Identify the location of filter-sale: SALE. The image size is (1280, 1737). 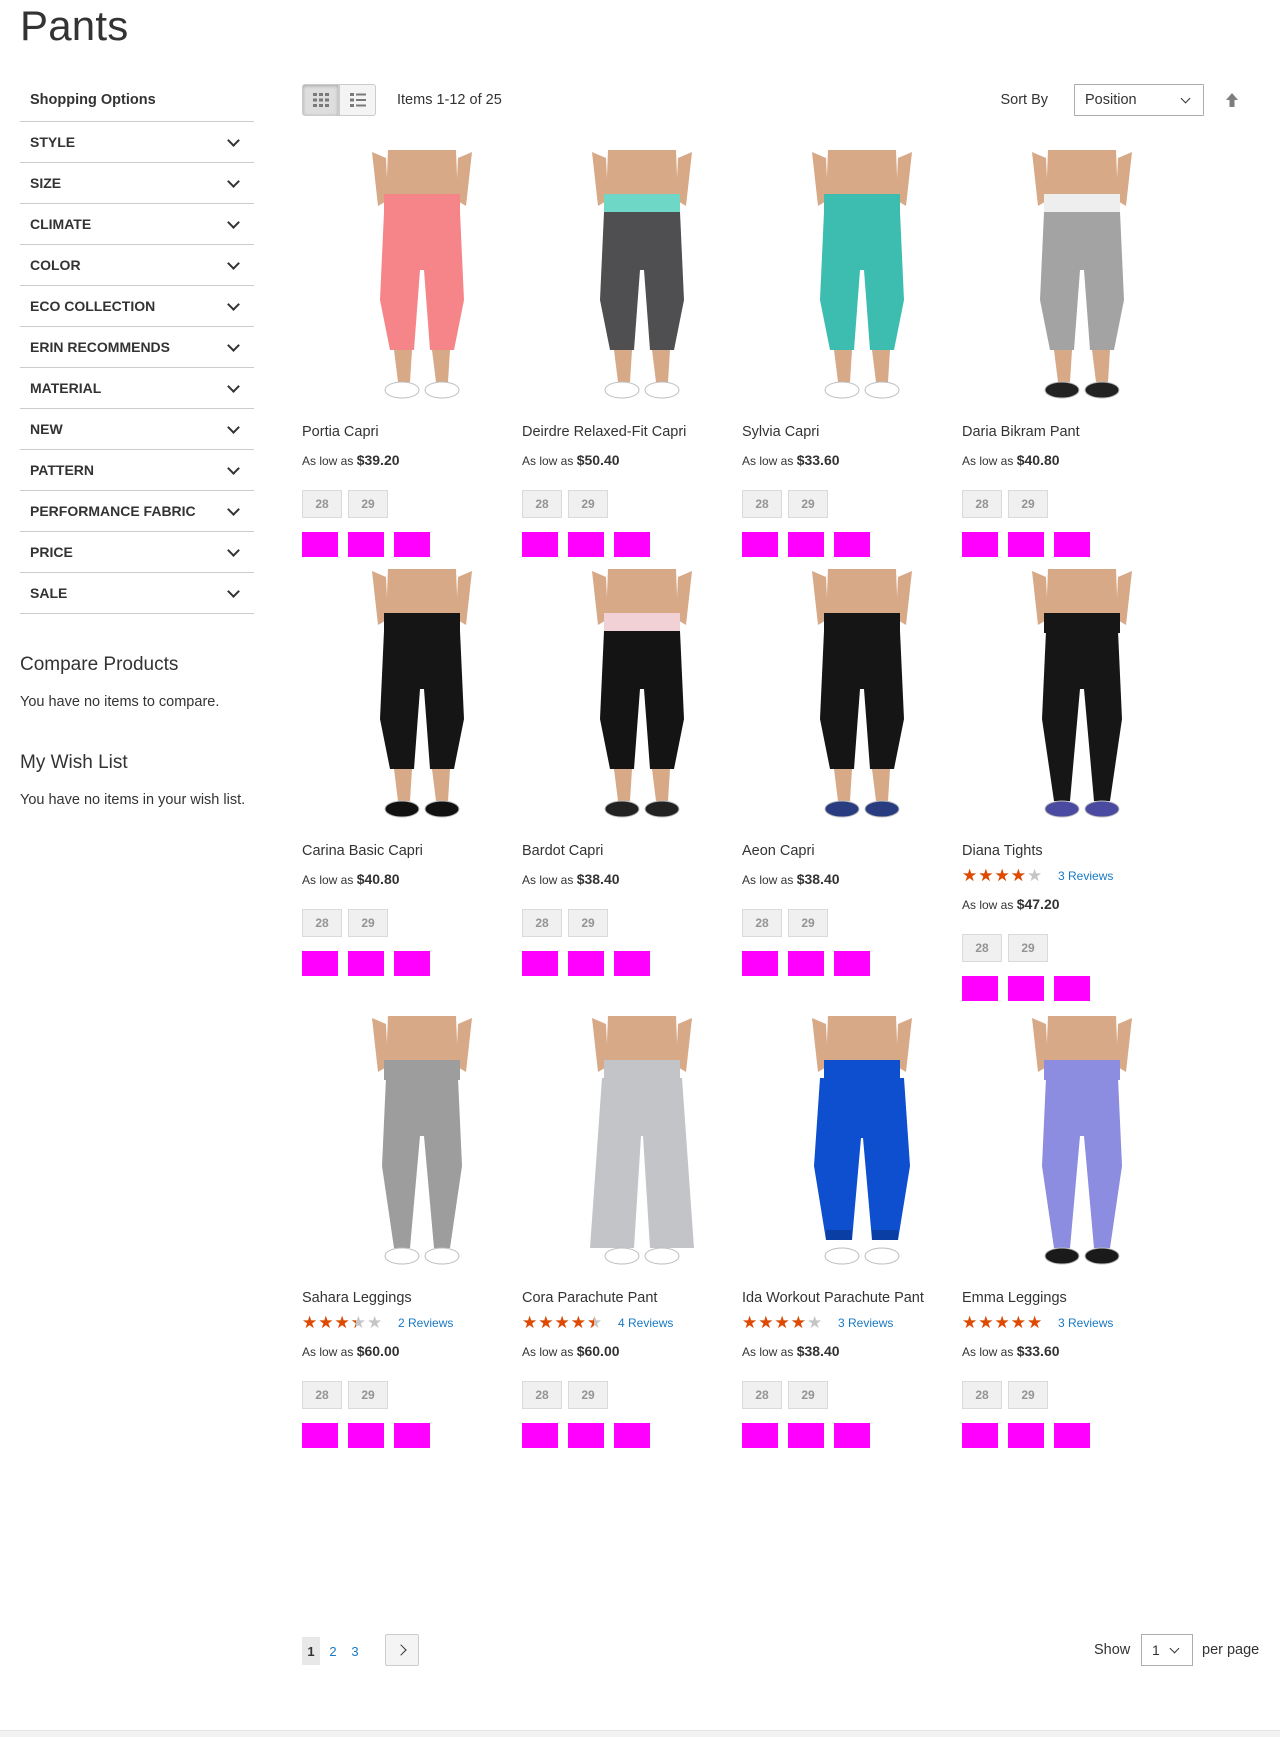
(137, 593).